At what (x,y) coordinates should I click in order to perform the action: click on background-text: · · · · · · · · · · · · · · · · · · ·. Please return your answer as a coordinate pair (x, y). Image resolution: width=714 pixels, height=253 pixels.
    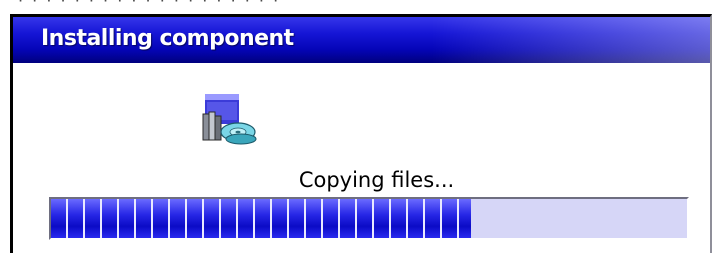
    Looking at the image, I should click on (149, 5).